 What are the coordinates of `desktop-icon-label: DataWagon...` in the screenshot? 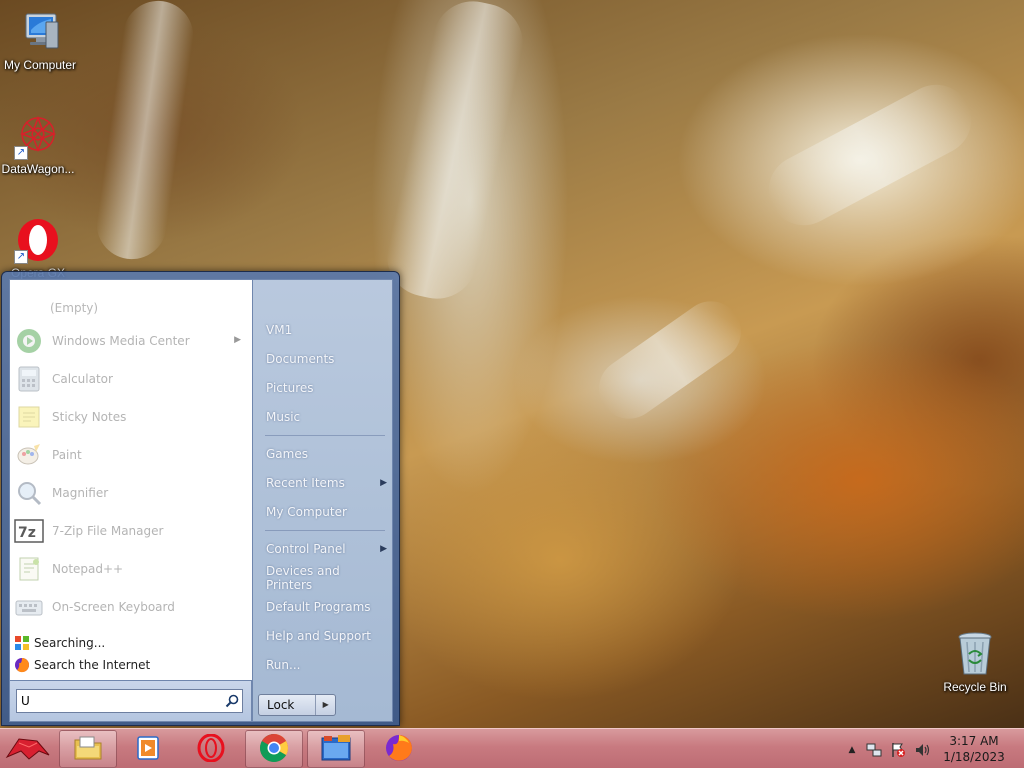 It's located at (38, 169).